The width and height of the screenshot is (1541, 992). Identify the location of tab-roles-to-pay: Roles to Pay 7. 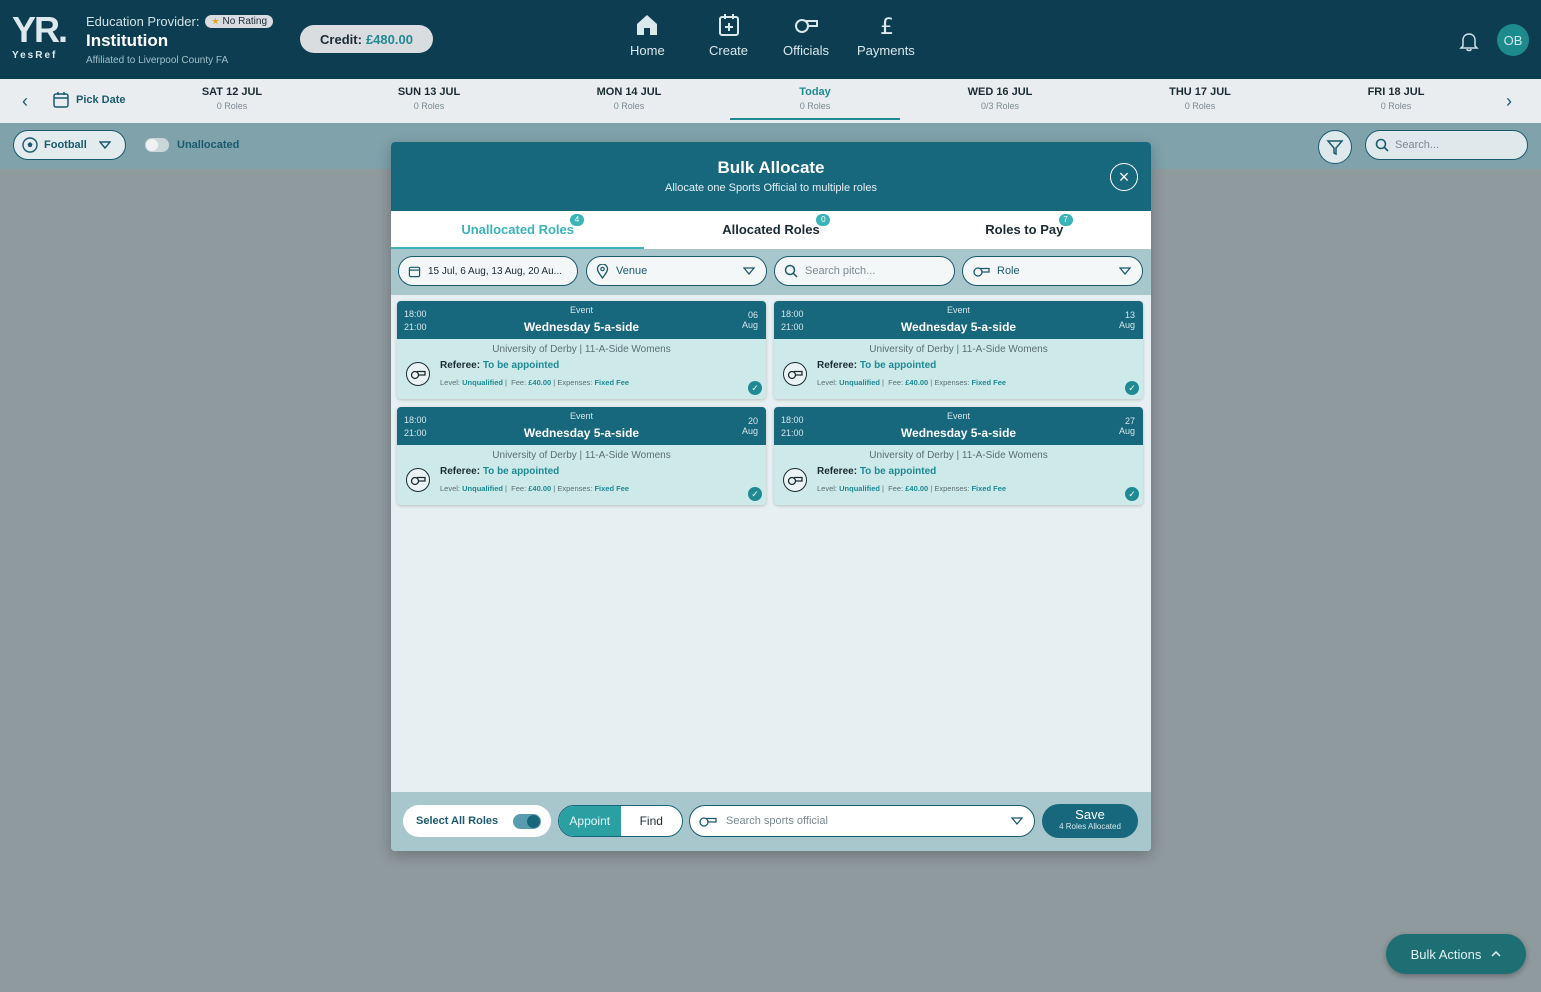
(1024, 230).